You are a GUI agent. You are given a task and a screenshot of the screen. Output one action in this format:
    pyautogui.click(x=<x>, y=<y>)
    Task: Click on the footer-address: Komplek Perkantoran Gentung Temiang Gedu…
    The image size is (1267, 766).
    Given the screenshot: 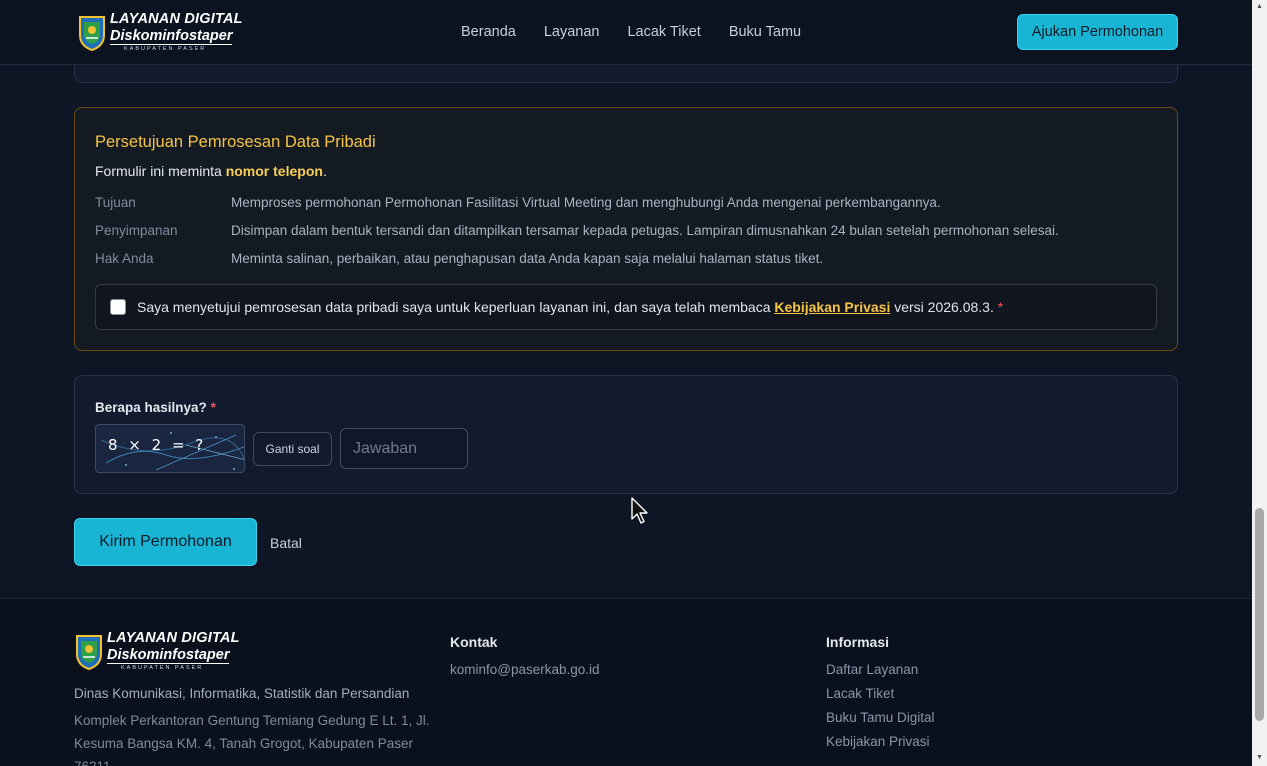 What is the action you would take?
    pyautogui.click(x=252, y=739)
    